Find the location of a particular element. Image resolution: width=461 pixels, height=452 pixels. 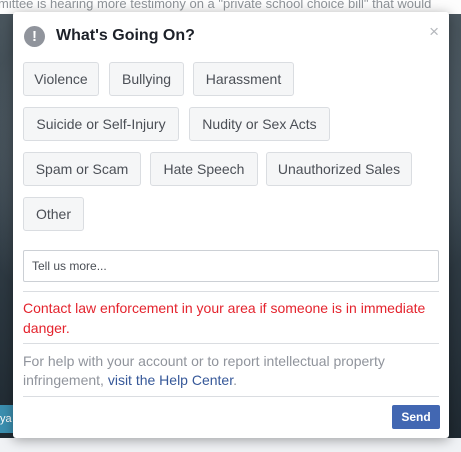

tell-us-more-input is located at coordinates (231, 266).